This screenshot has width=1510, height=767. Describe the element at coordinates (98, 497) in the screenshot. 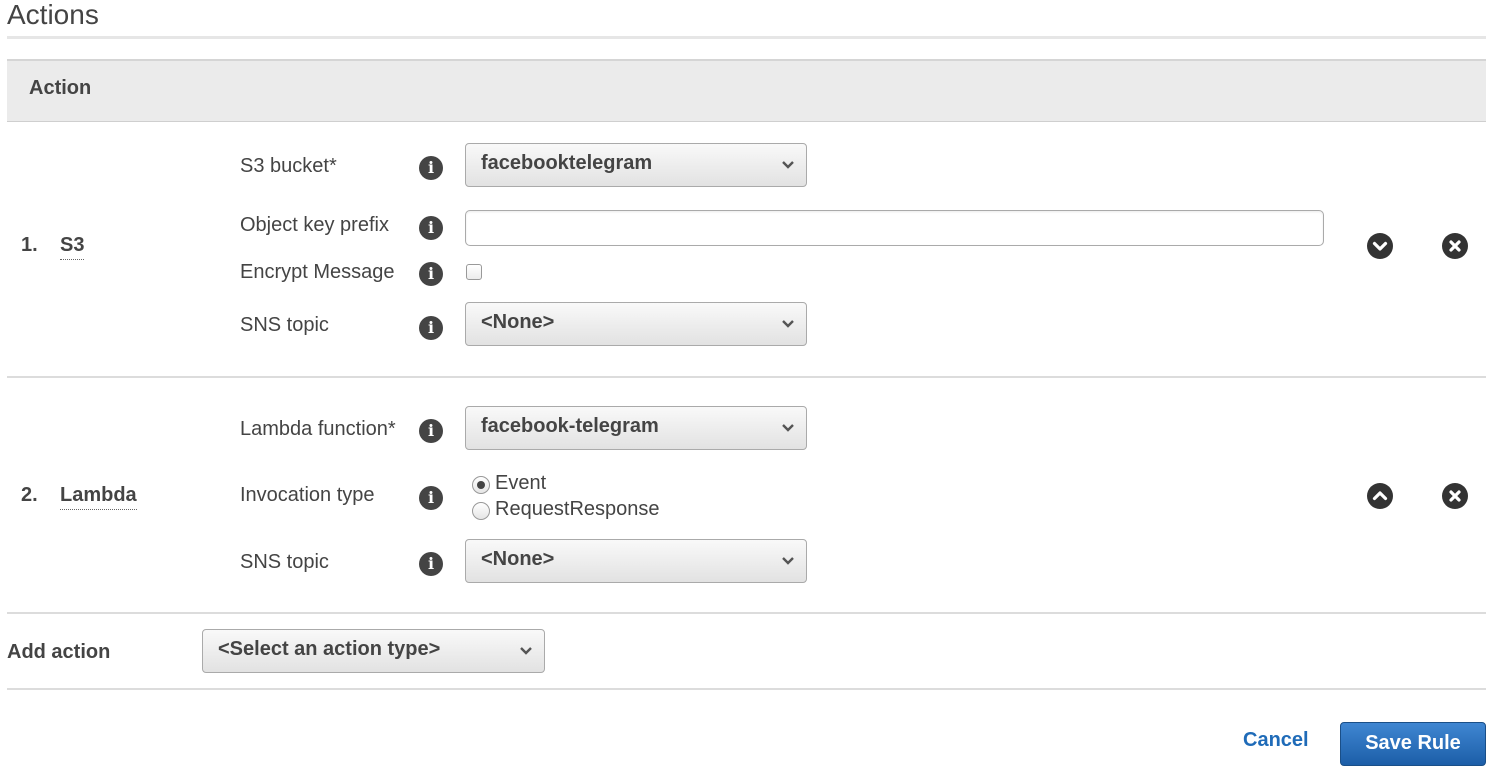

I see `action-2-name: Lambda` at that location.